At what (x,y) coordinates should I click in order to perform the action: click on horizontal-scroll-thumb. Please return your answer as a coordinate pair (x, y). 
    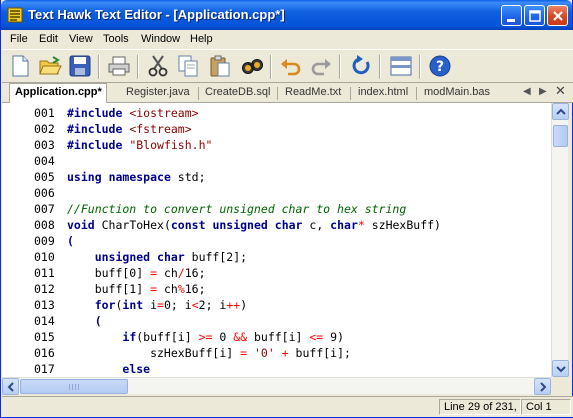
    Looking at the image, I should click on (74, 386).